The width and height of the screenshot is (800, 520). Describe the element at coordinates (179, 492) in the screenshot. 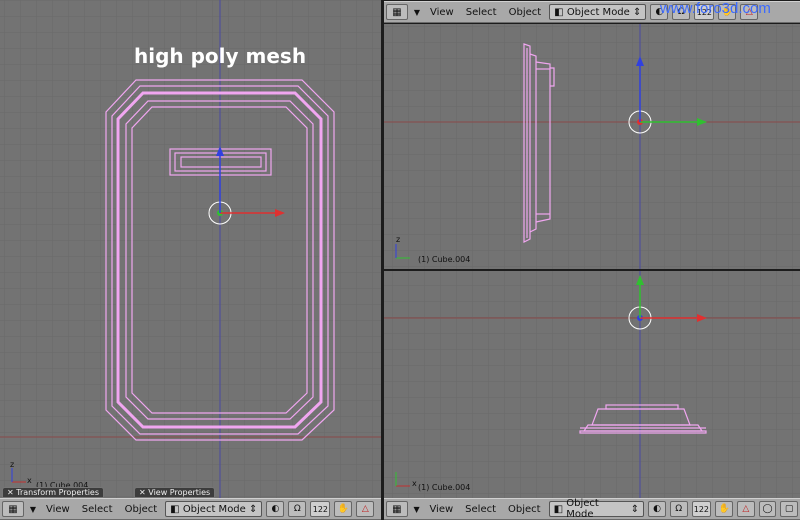

I see `view-tab-label: View Properties` at that location.